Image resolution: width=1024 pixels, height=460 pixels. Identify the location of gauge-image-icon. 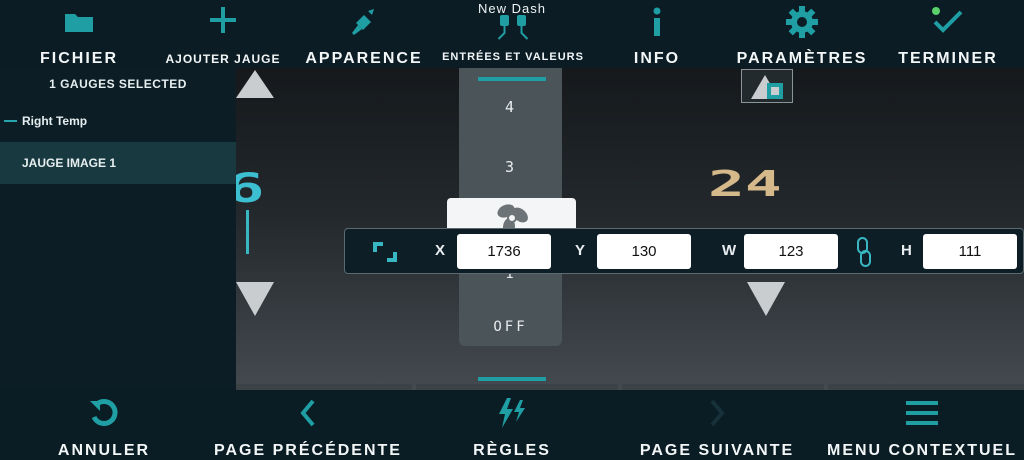
(767, 87).